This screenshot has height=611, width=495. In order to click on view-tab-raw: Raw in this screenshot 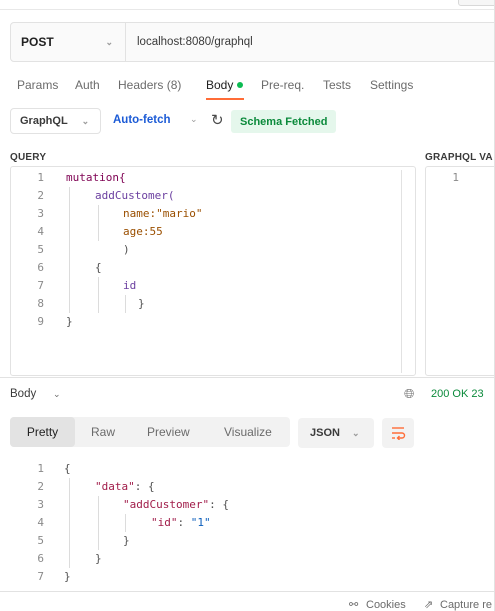, I will do `click(103, 432)`.